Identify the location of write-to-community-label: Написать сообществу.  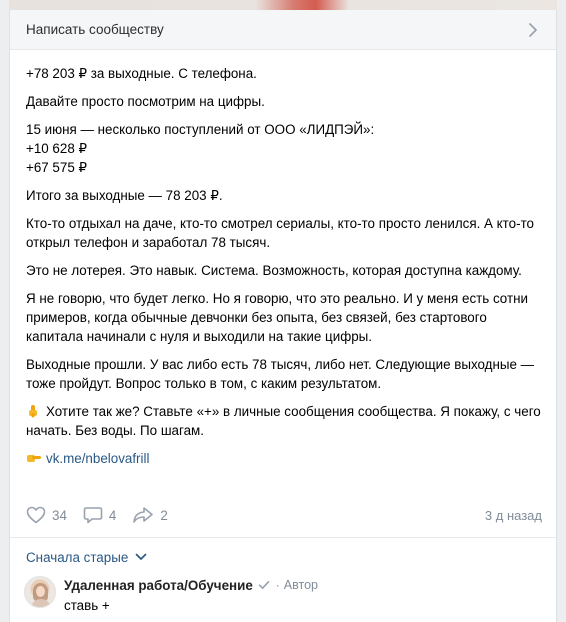
(95, 29).